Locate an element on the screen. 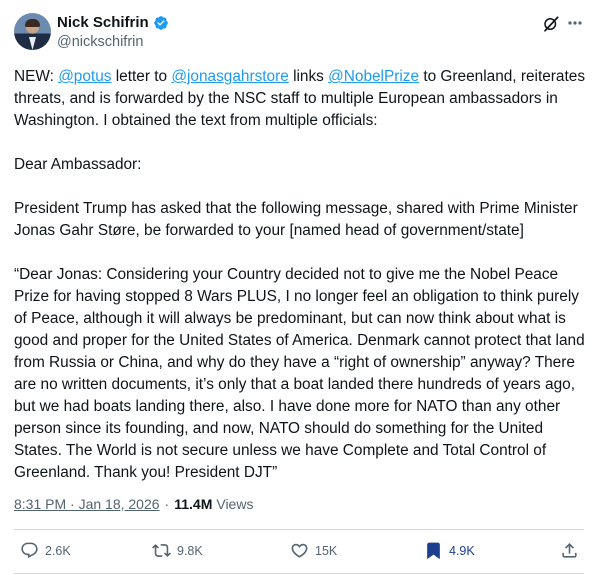  mention-potus-link: @potus is located at coordinates (84, 76).